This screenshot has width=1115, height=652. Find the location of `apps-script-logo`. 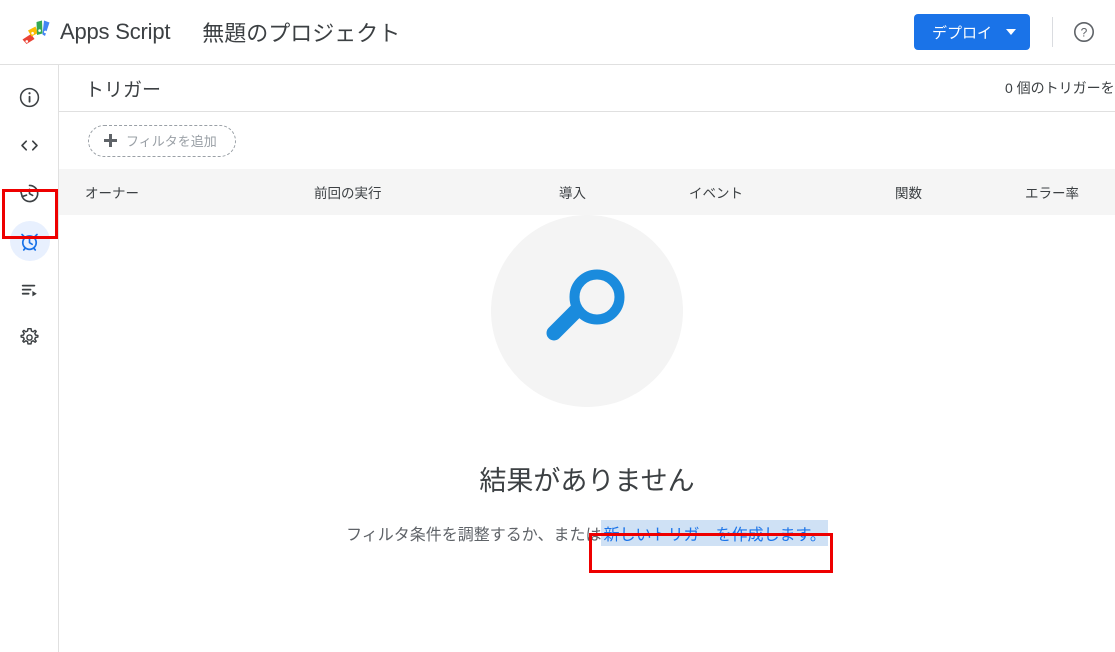

apps-script-logo is located at coordinates (35, 32).